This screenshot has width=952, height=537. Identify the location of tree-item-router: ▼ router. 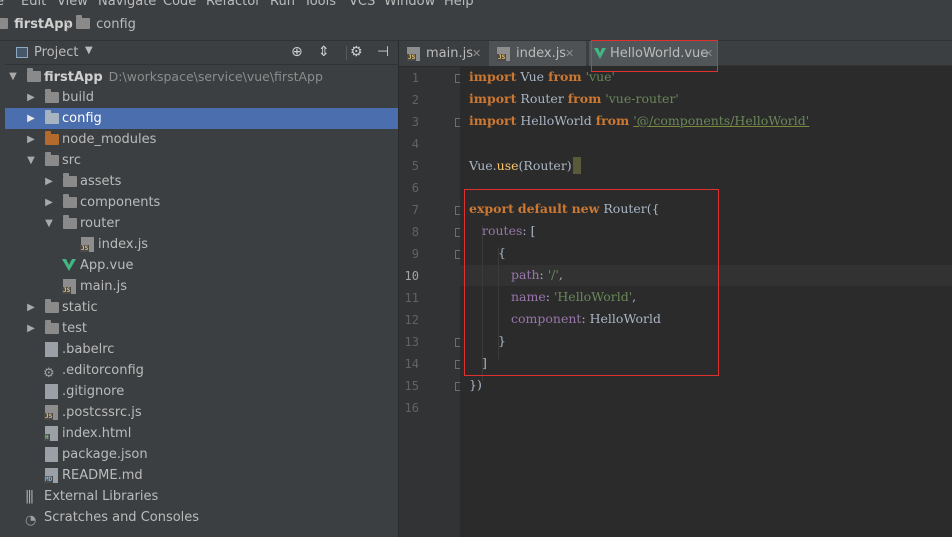
(201, 223).